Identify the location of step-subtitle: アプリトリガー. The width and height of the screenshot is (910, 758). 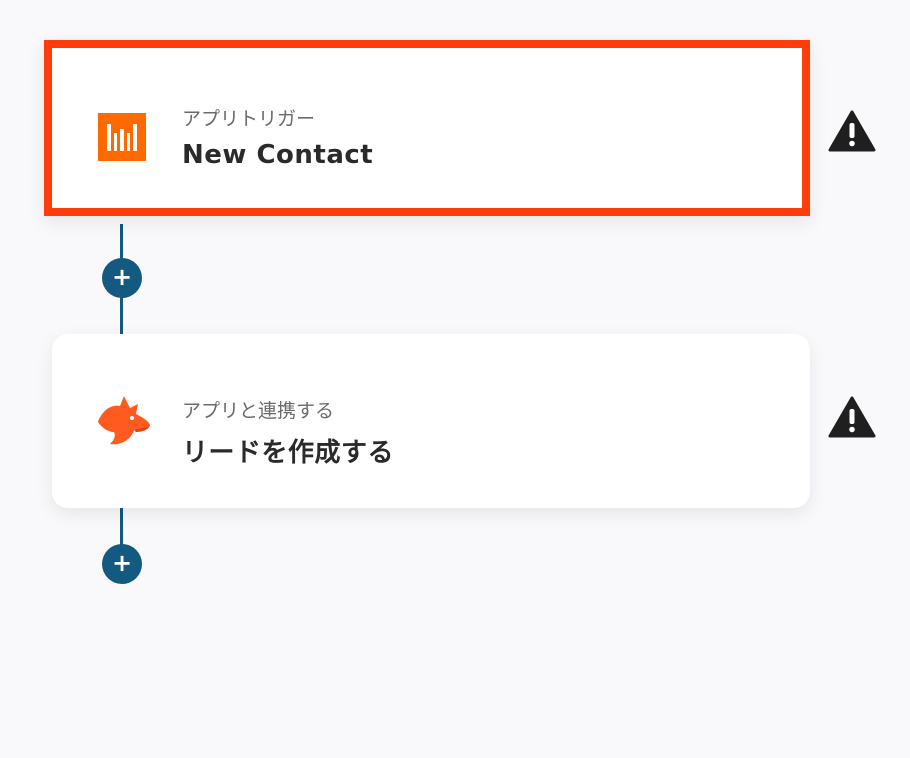
(249, 119).